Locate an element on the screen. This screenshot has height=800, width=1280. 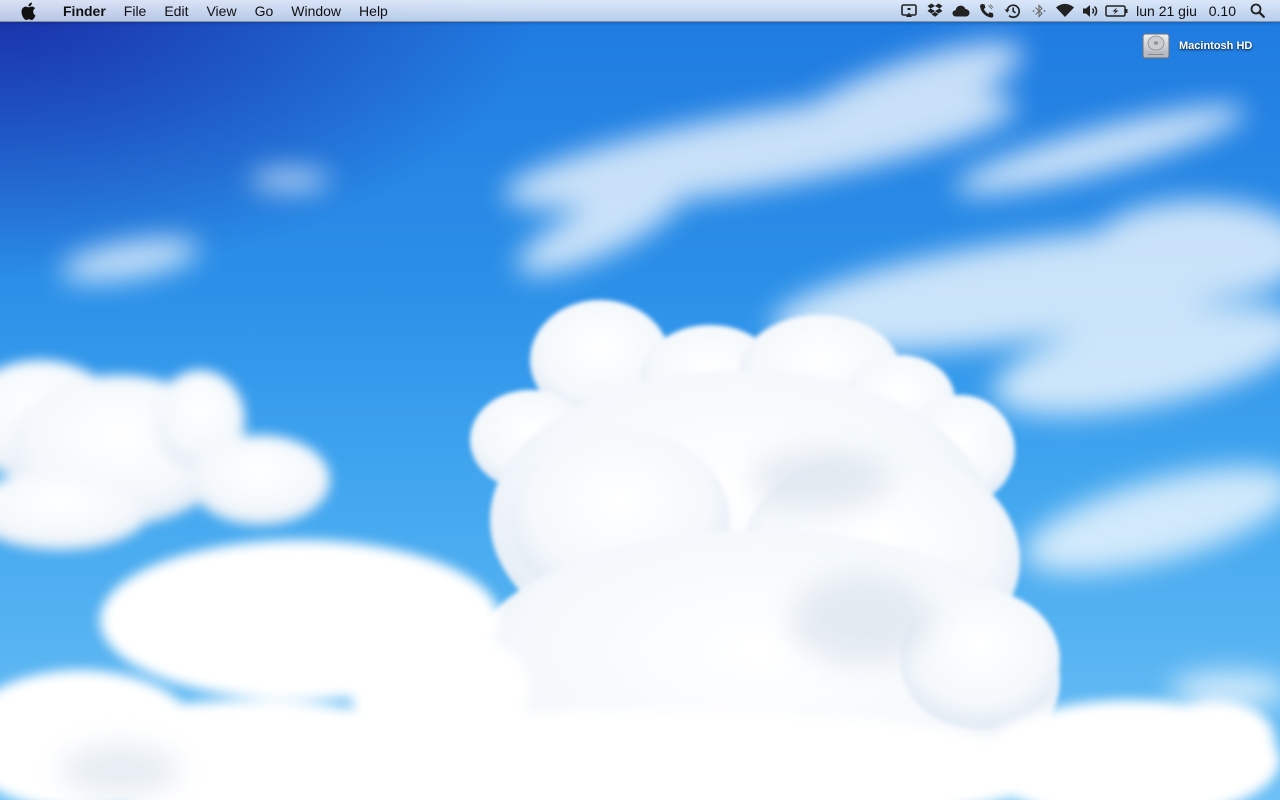
clock-date: lun 21 giu is located at coordinates (1166, 10).